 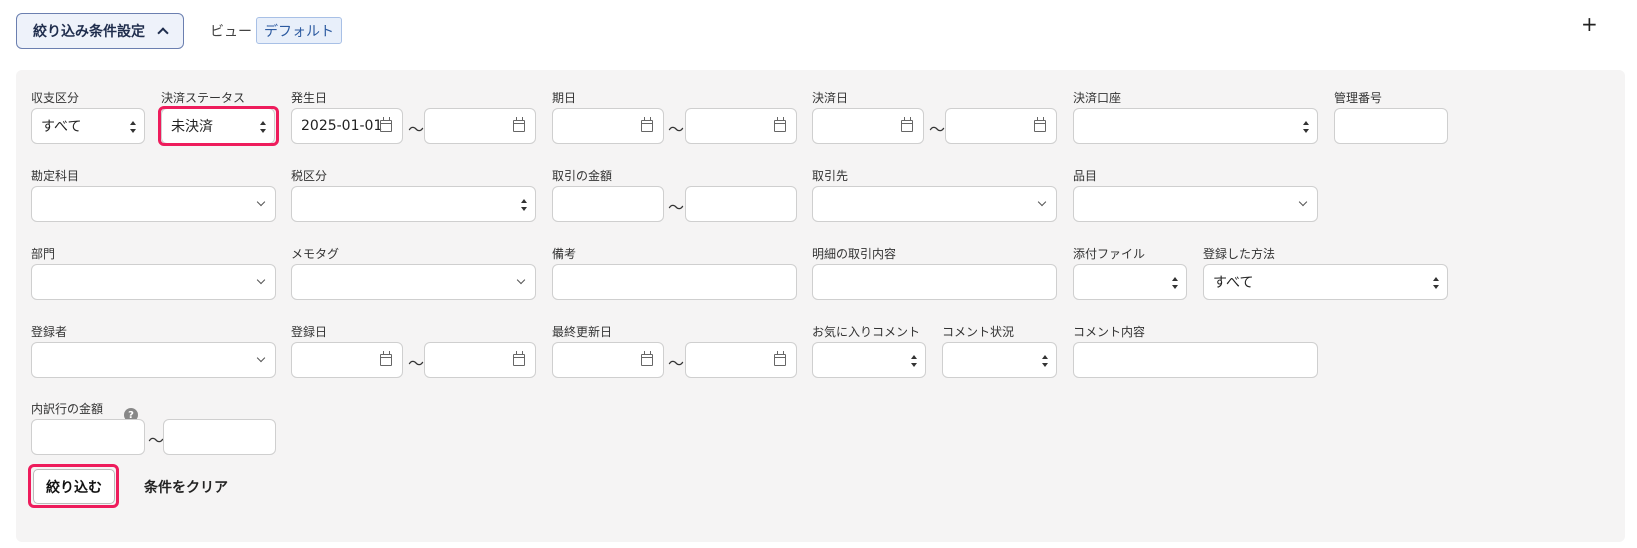 I want to click on breakdown-amount-label: 内訳行の金額, so click(x=67, y=409).